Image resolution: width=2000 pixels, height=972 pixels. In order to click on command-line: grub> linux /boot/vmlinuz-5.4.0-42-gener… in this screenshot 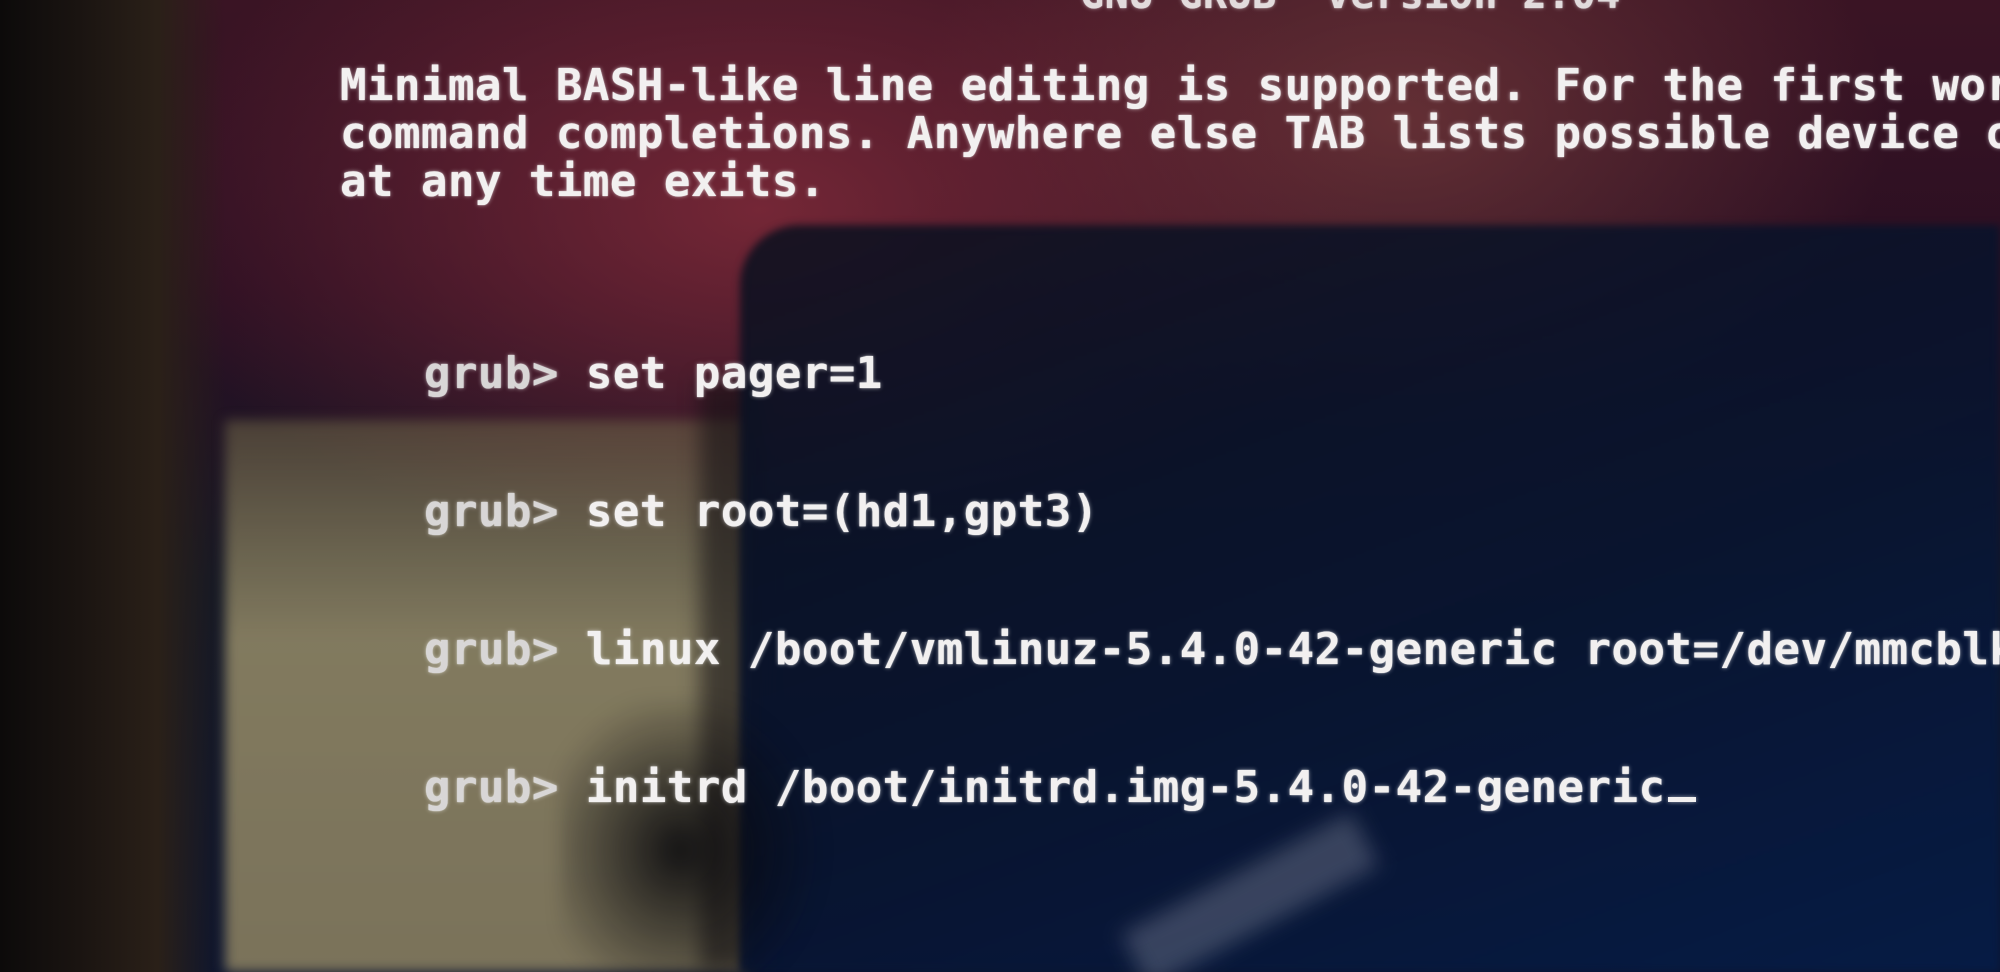, I will do `click(1131, 650)`.